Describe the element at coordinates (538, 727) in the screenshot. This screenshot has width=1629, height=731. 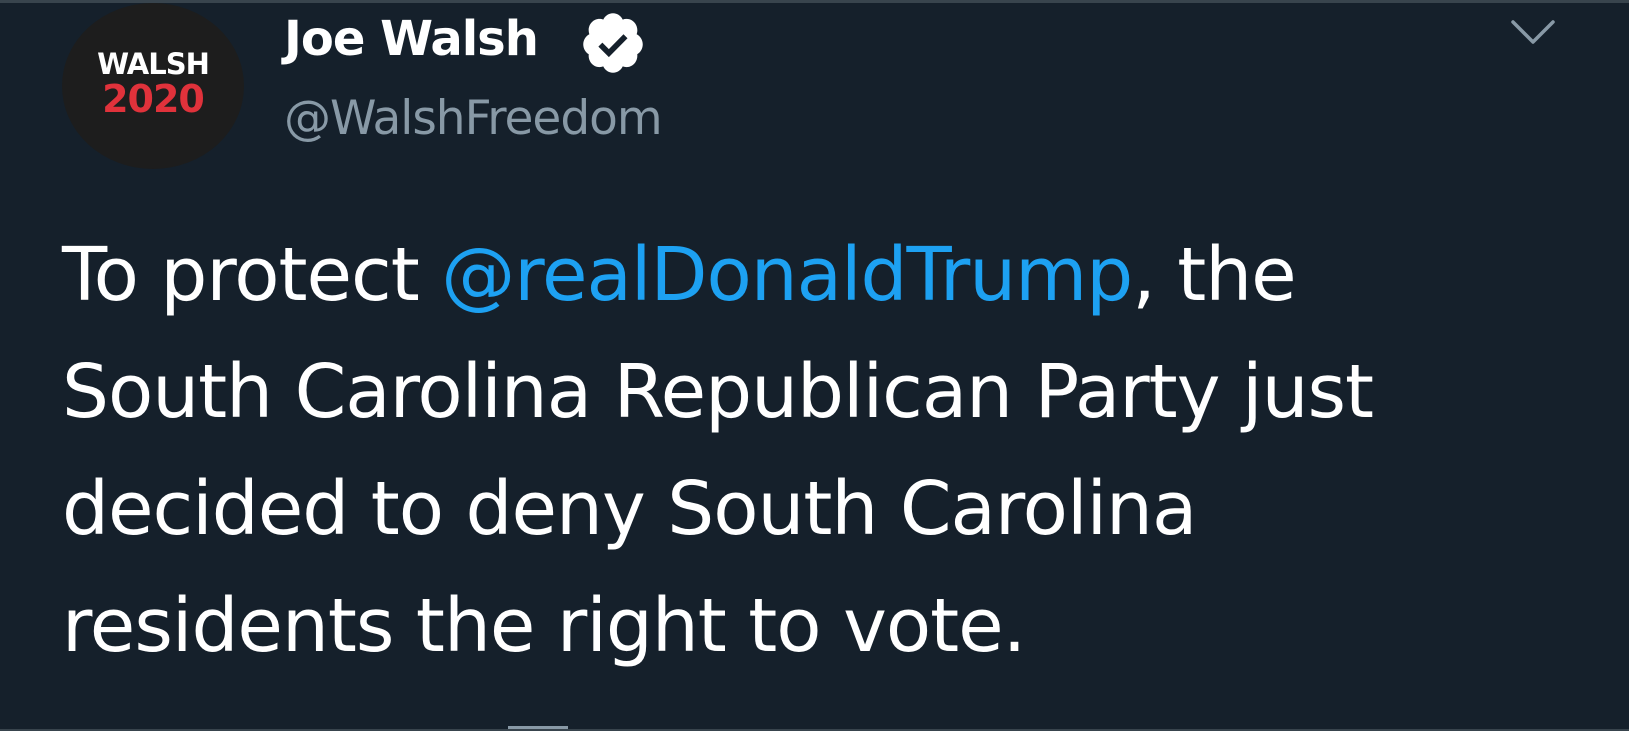
I see `scroll-indicator` at that location.